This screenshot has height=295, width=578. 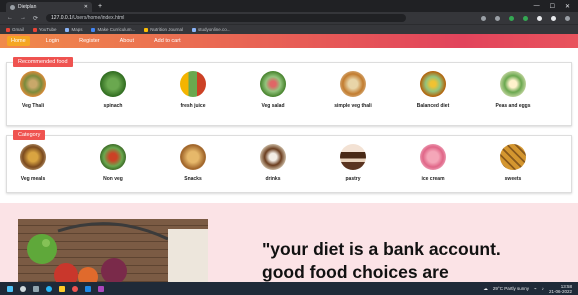 What do you see at coordinates (485, 288) in the screenshot?
I see `weather-icon: ☁` at bounding box center [485, 288].